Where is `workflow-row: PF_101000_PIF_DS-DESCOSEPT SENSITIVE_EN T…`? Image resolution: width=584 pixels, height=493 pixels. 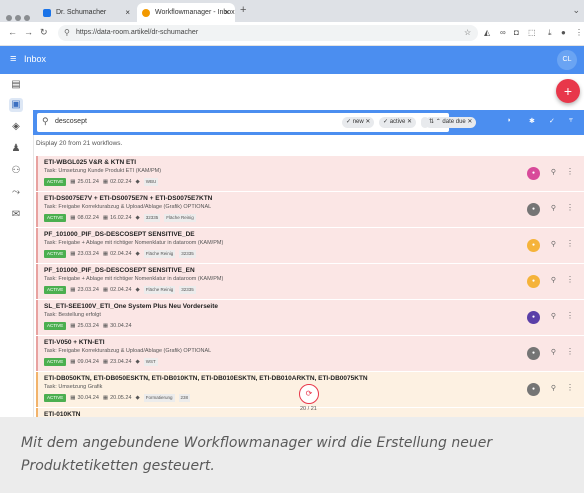
workflow-row: PF_101000_PIF_DS-DESCOSEPT SENSITIVE_EN T… is located at coordinates (310, 281).